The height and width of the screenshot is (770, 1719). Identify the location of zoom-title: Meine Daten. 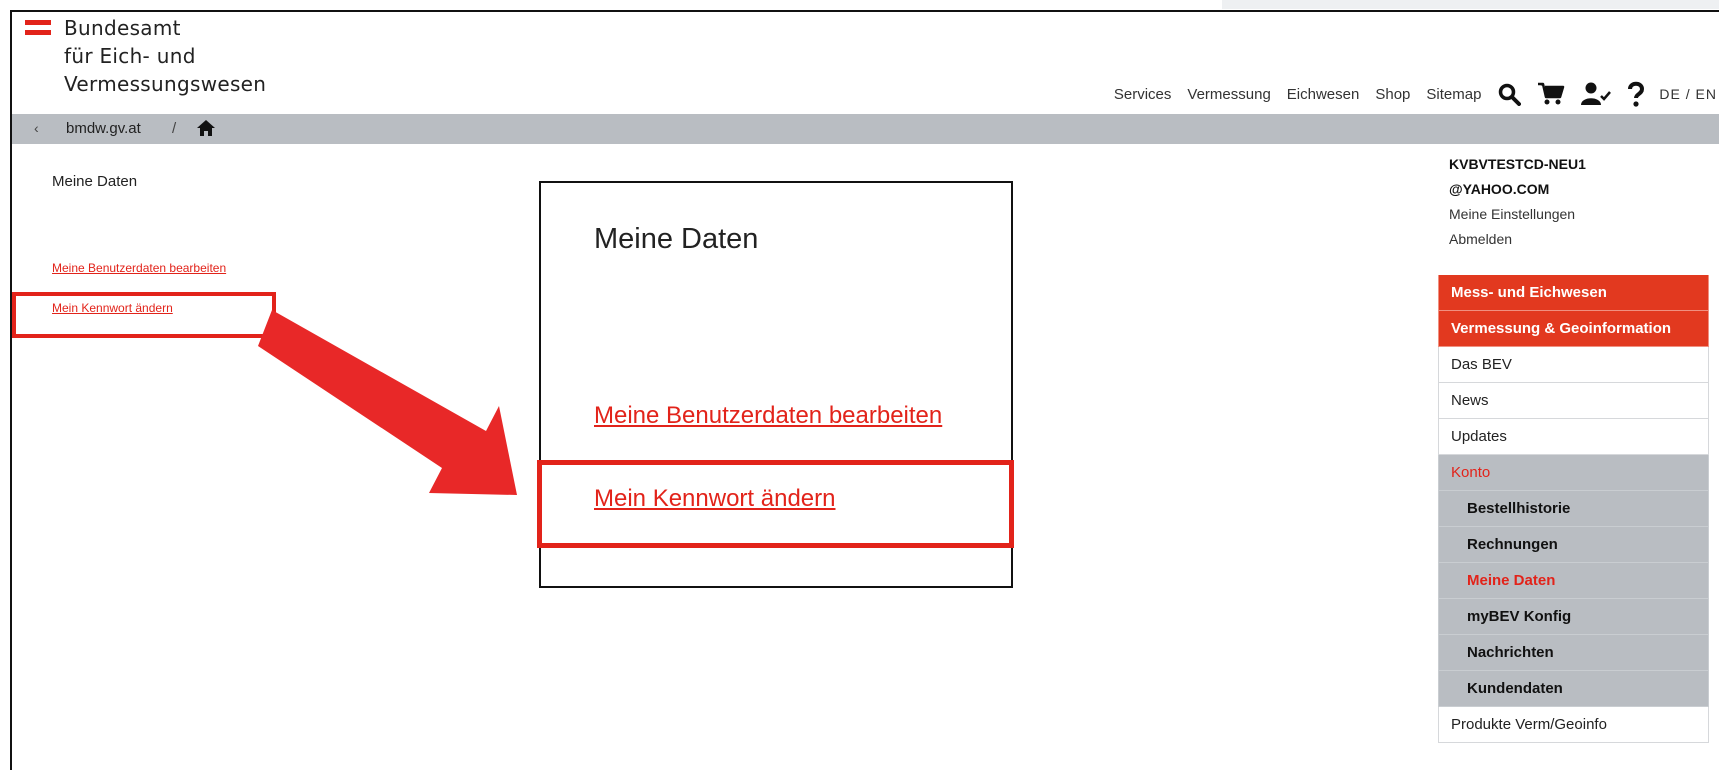
(676, 239).